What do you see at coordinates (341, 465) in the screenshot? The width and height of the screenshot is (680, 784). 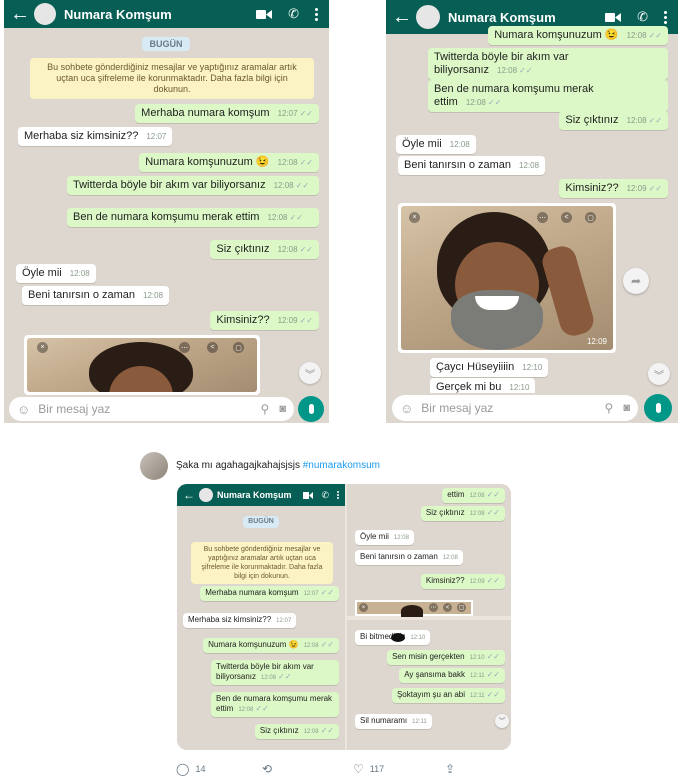 I see `tweet-hashtag: #numarakomsum` at bounding box center [341, 465].